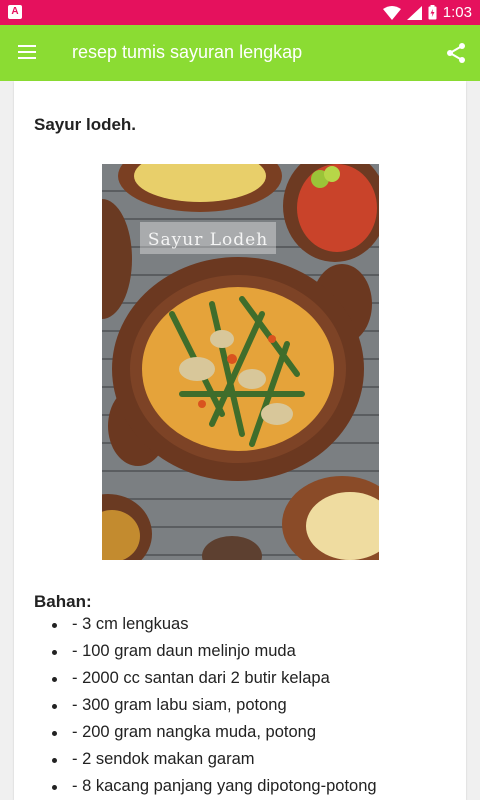  I want to click on app-bar: resep tumis sayuran lengkap, so click(240, 53).